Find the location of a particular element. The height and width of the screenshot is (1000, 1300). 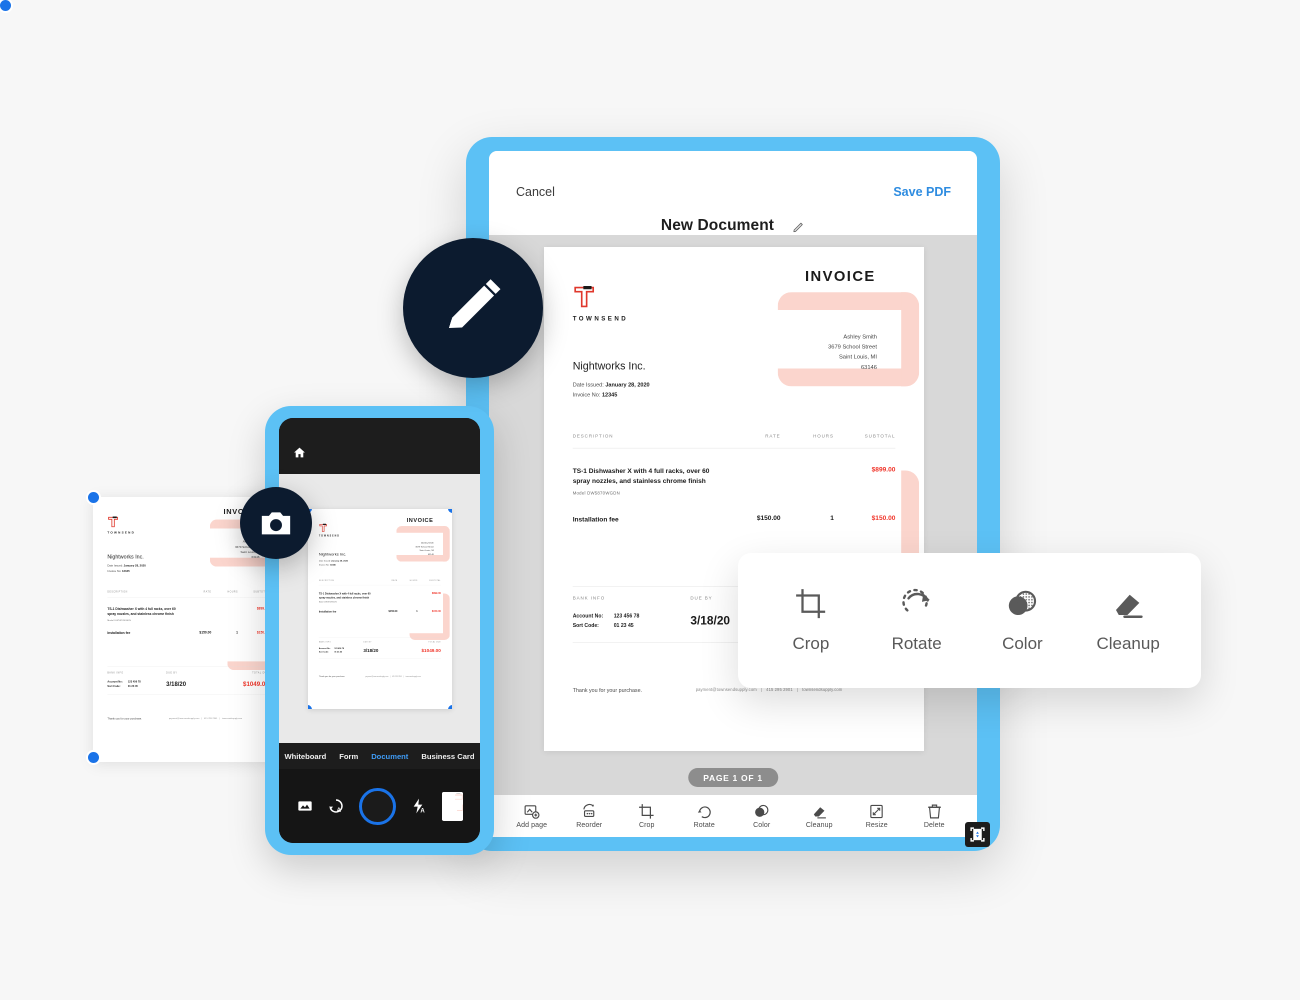

crop-handle-bottom-right is located at coordinates (449, 706).